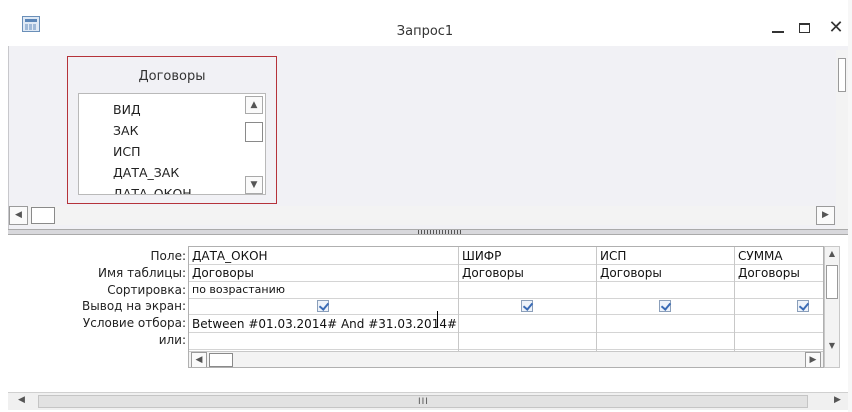 The width and height of the screenshot is (852, 412). I want to click on row-label-sort: Сортировка:, so click(146, 290).